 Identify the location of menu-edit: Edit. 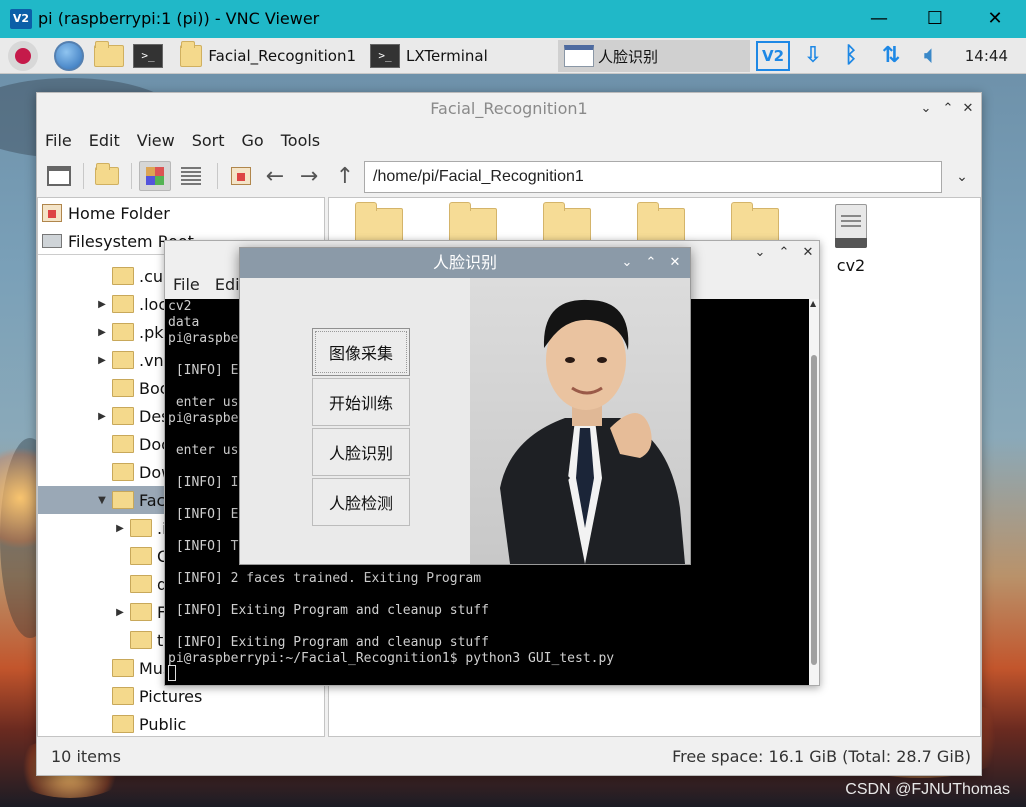
(104, 140).